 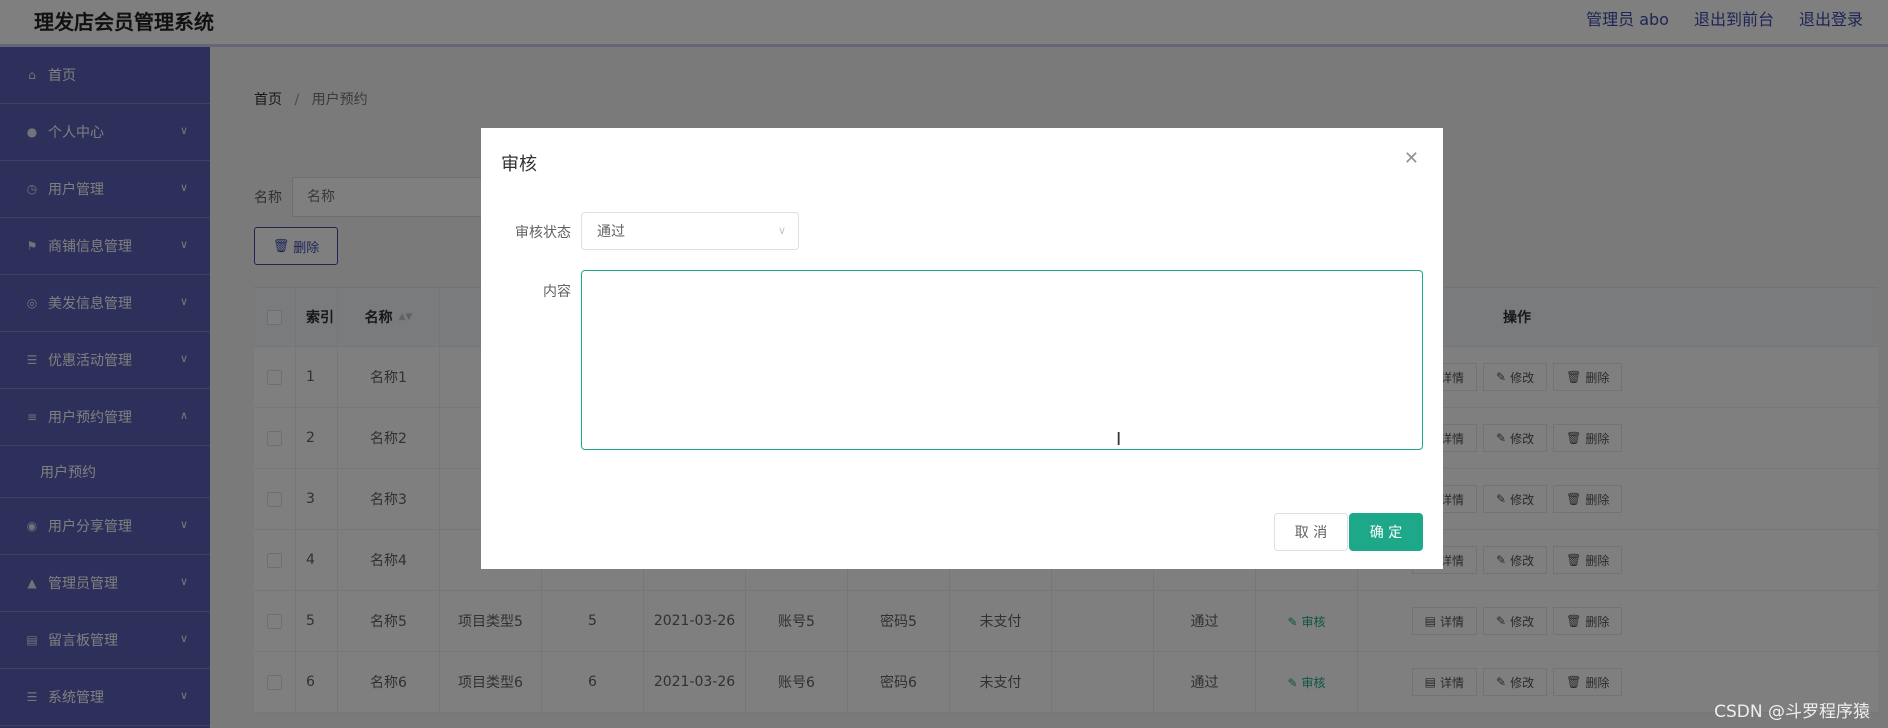 I want to click on content-textarea, so click(x=1002, y=360).